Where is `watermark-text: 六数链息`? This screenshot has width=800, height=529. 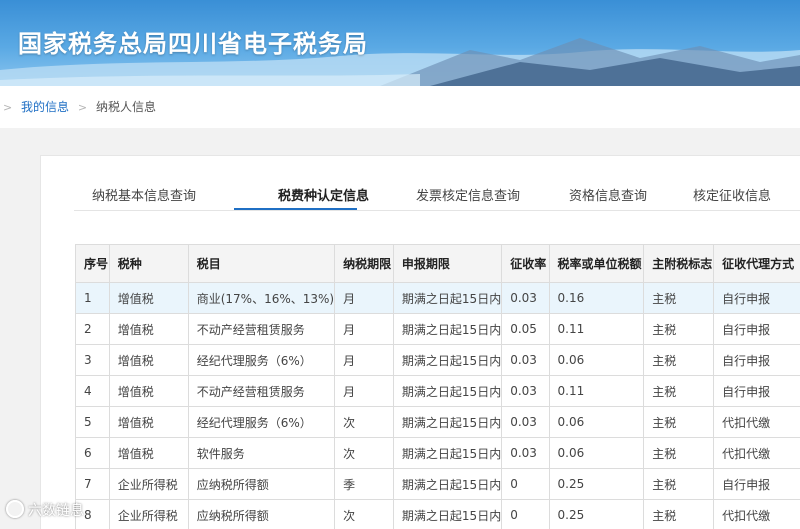
watermark-text: 六数链息 is located at coordinates (56, 511).